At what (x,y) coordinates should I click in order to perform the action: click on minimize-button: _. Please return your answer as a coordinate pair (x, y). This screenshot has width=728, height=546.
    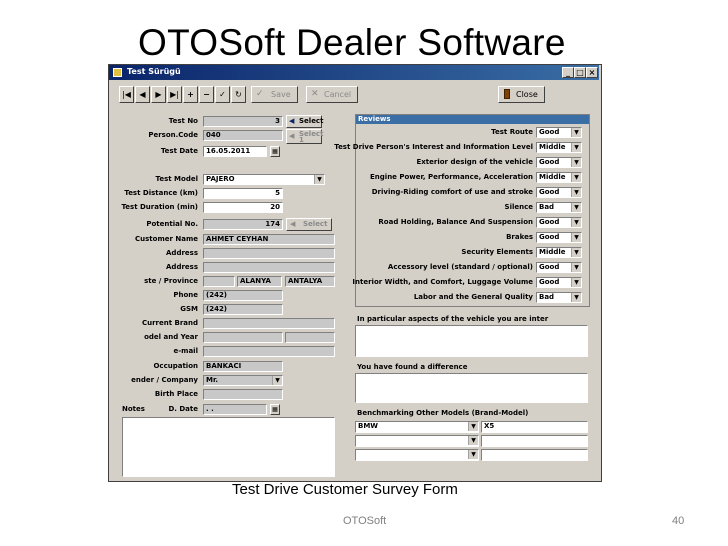
    Looking at the image, I should click on (568, 72).